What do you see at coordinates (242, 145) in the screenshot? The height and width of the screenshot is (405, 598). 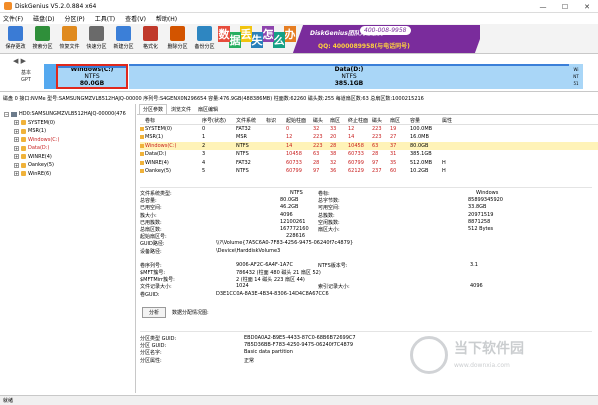 I see `table-cell: NTFS` at bounding box center [242, 145].